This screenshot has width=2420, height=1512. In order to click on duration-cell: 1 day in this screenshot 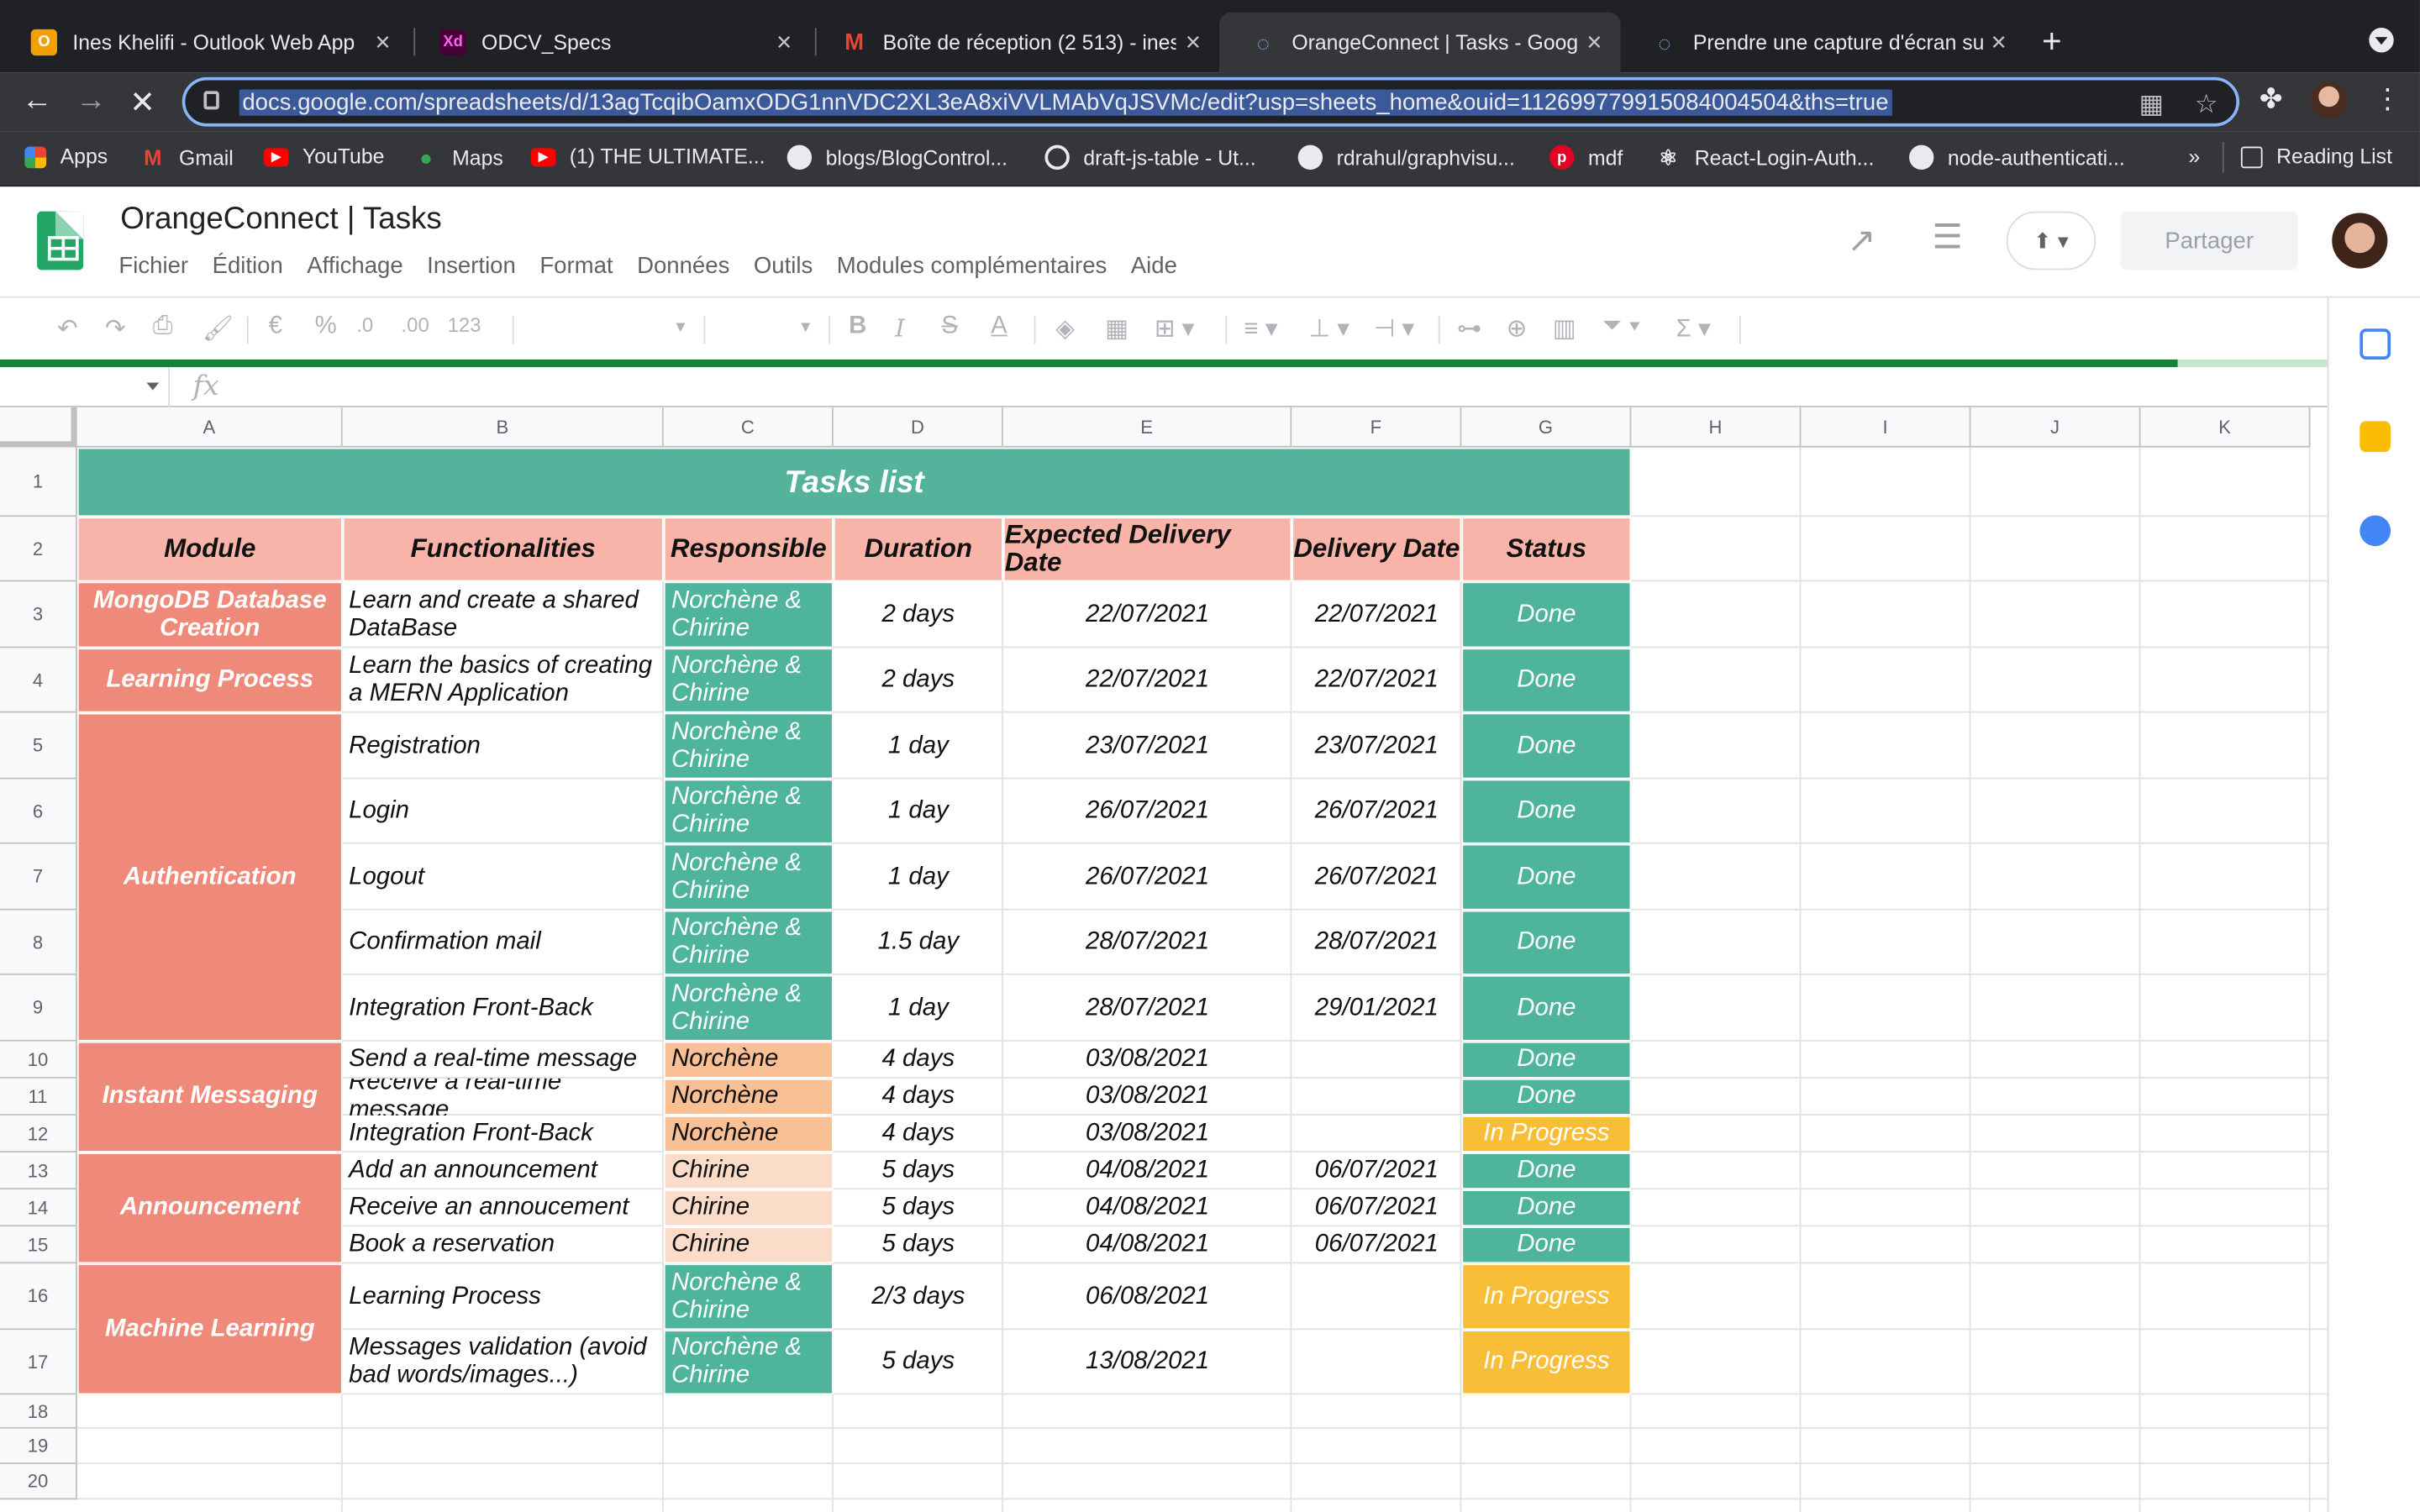, I will do `click(918, 1008)`.